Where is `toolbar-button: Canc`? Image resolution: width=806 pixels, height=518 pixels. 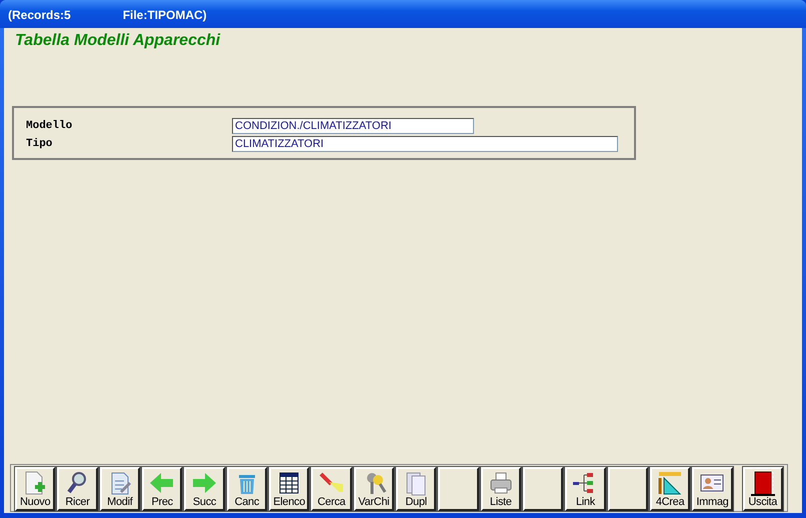
toolbar-button: Canc is located at coordinates (246, 489).